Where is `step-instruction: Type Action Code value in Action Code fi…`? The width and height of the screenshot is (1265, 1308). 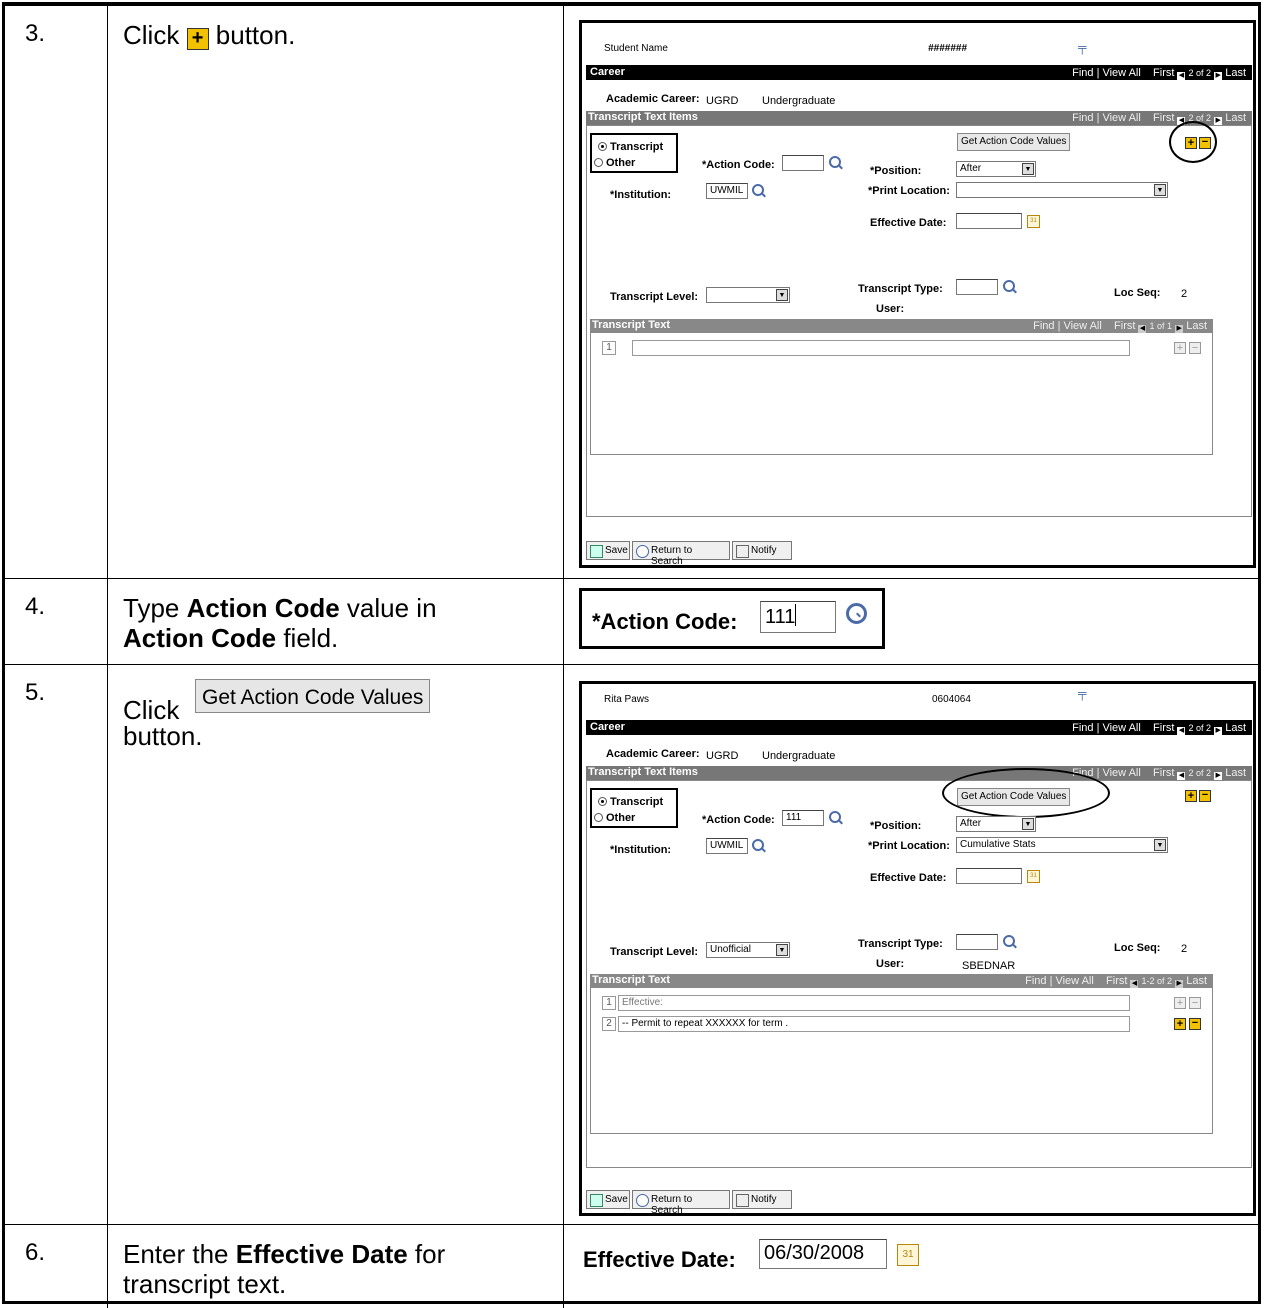
step-instruction: Type Action Code value in Action Code fi… is located at coordinates (336, 621).